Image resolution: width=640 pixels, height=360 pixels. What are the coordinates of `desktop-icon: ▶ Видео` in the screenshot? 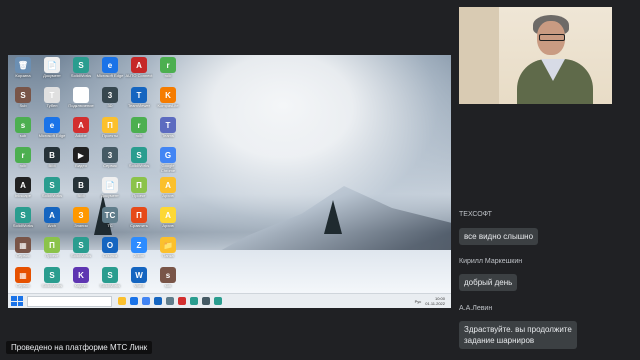 It's located at (81, 162).